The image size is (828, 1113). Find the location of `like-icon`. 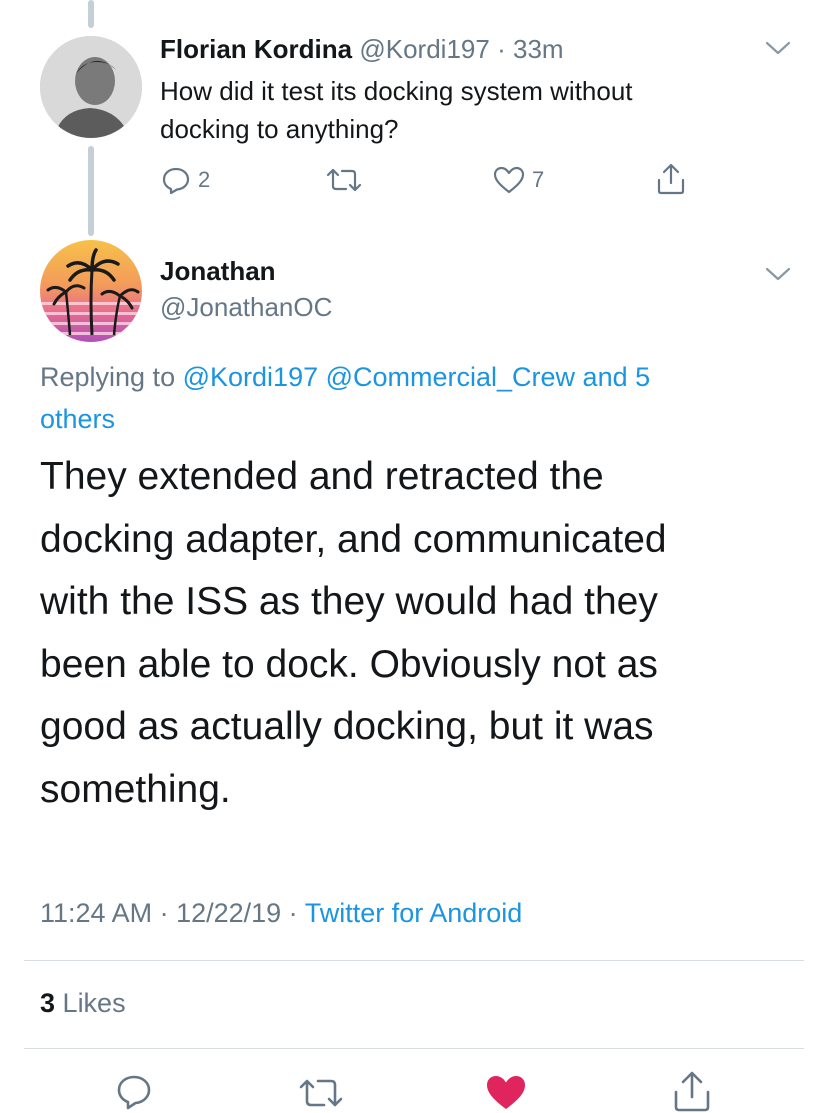

like-icon is located at coordinates (509, 180).